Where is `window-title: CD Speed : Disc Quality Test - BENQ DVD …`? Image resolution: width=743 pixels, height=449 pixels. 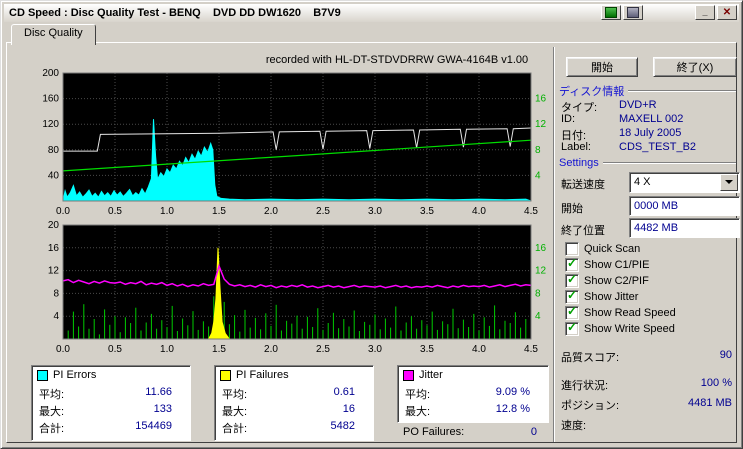
window-title: CD Speed : Disc Quality Test - BENQ DVD … is located at coordinates (175, 13).